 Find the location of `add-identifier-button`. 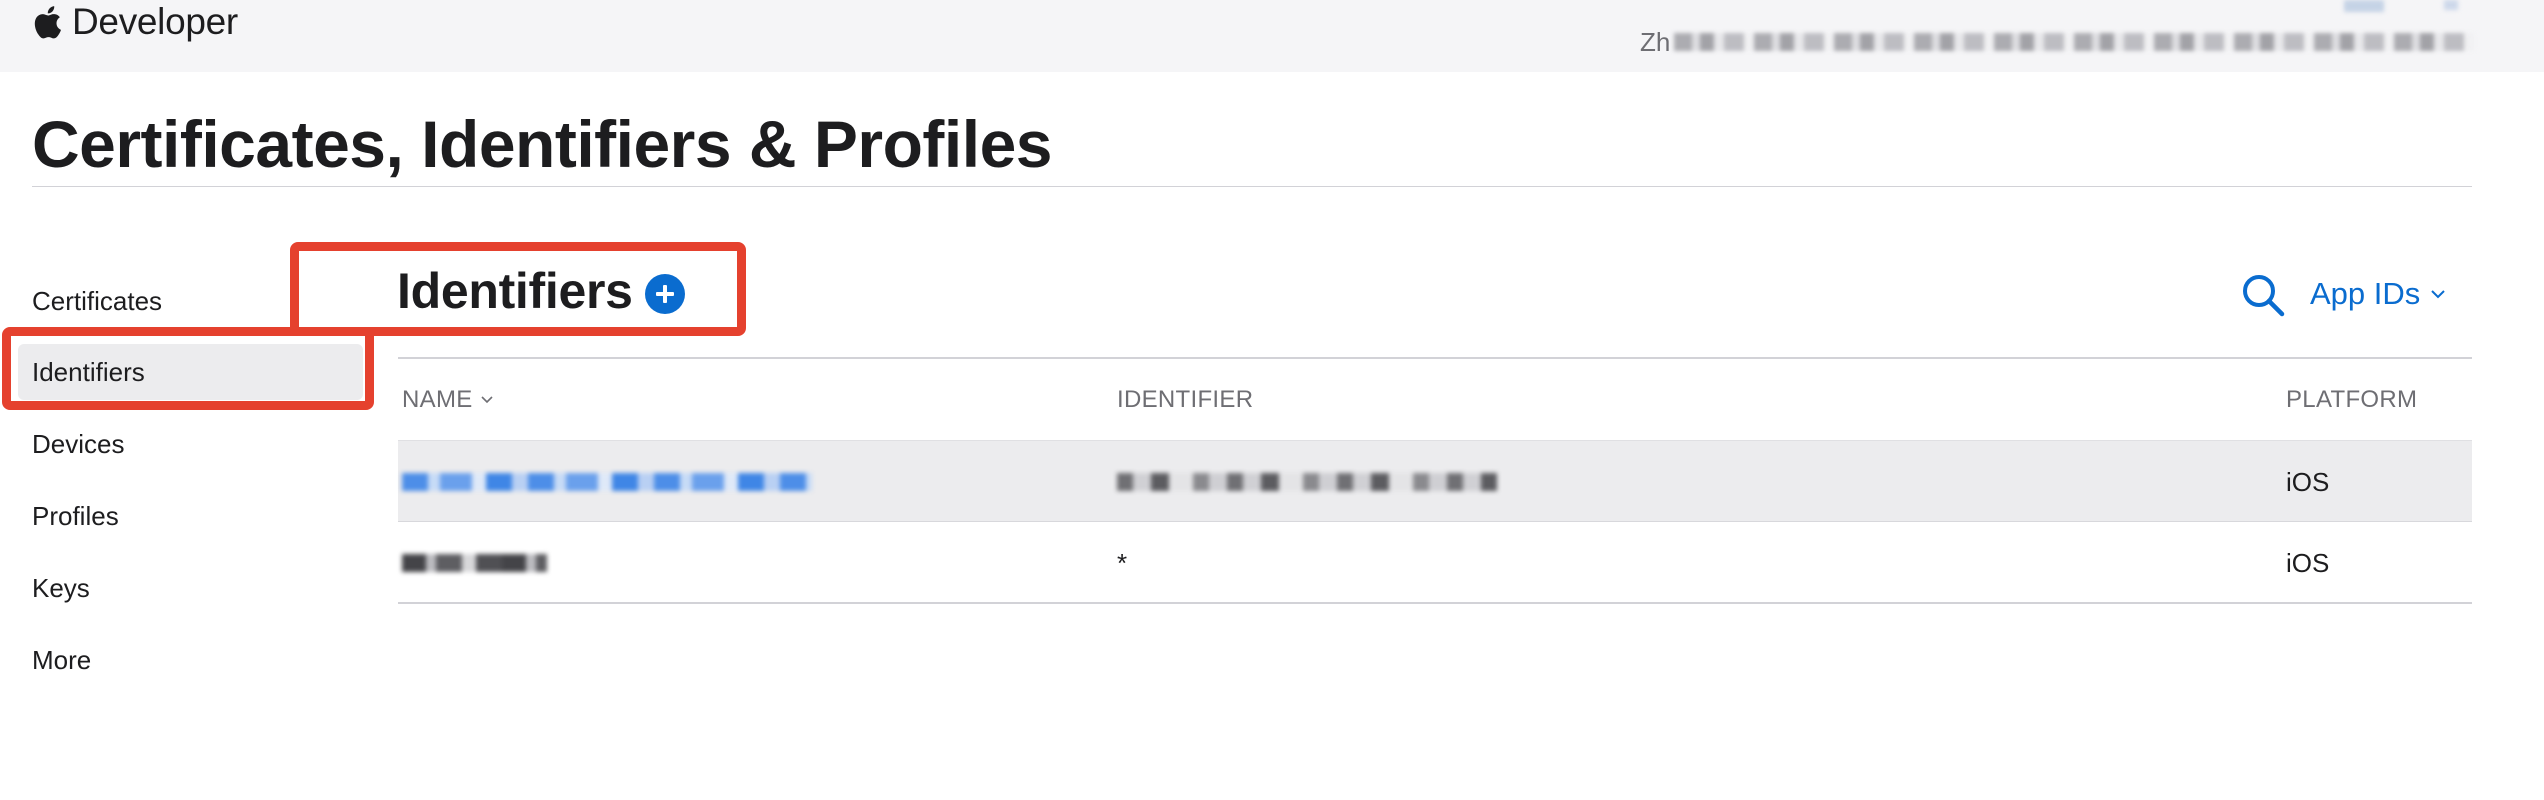

add-identifier-button is located at coordinates (665, 294).